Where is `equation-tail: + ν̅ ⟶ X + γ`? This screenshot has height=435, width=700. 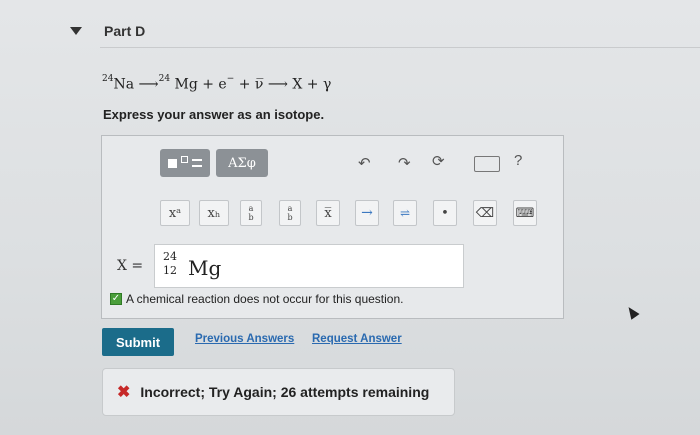 equation-tail: + ν̅ ⟶ X + γ is located at coordinates (285, 84).